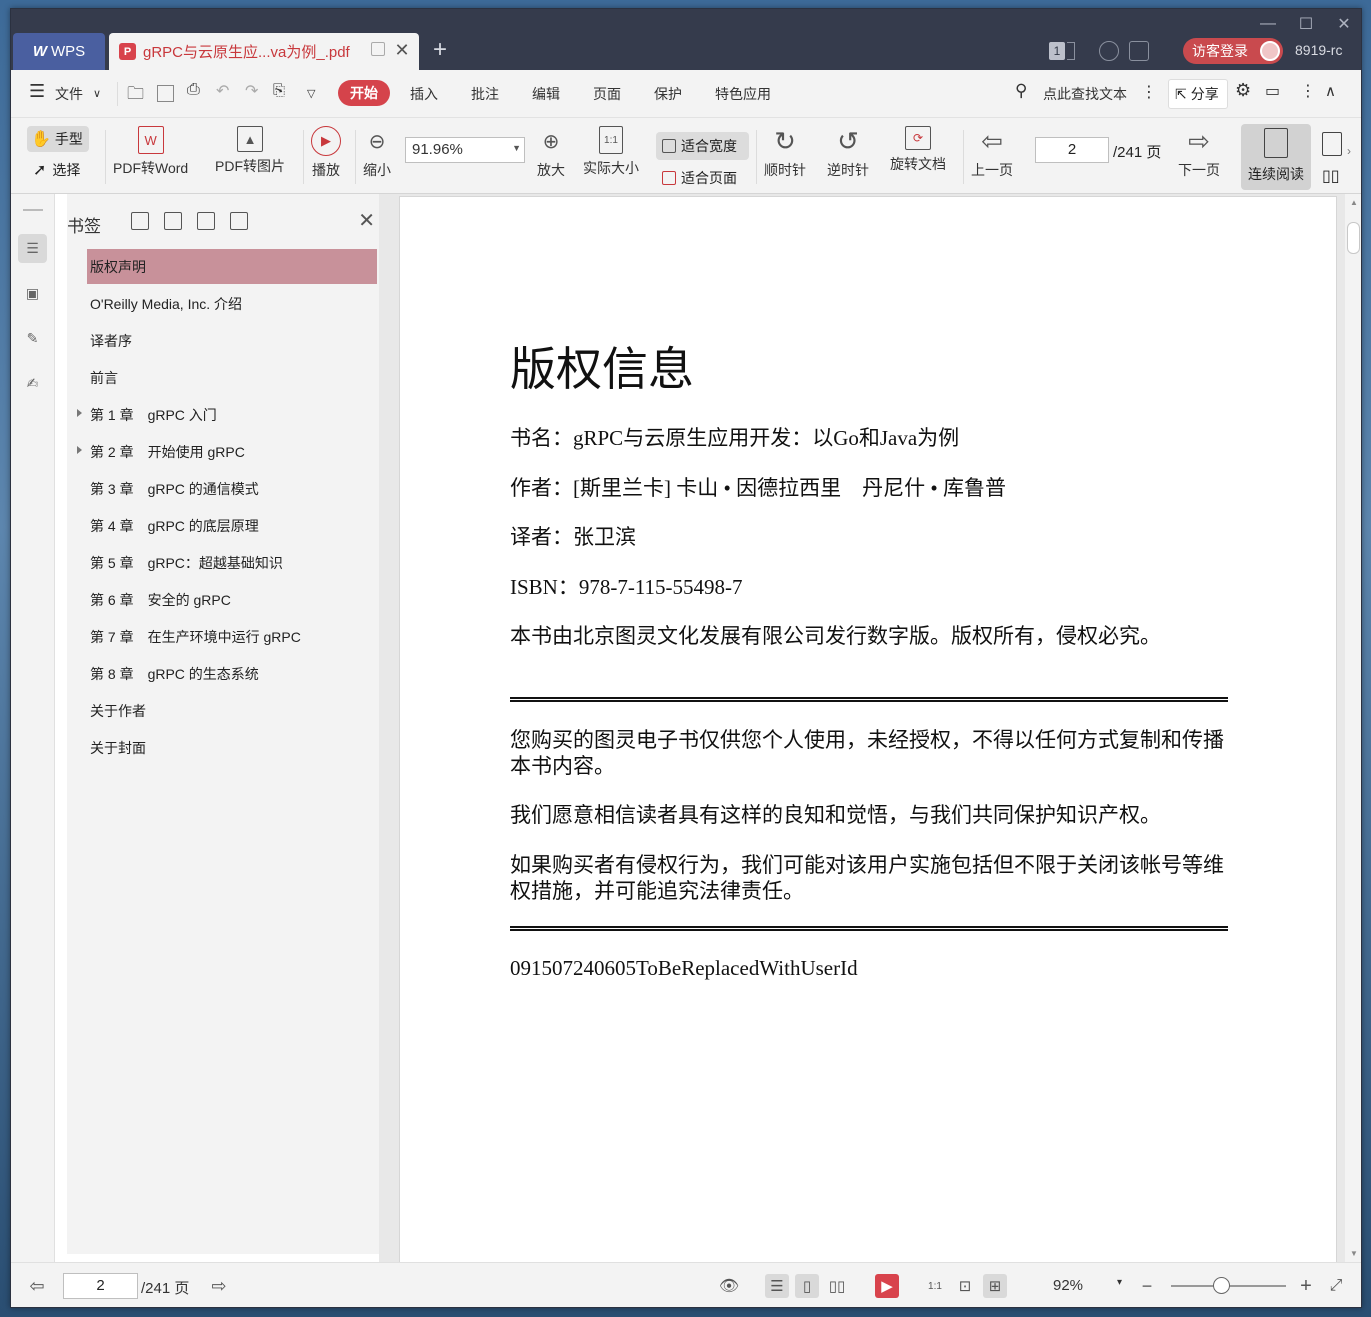  I want to click on play-button: ▶ 播放, so click(326, 153).